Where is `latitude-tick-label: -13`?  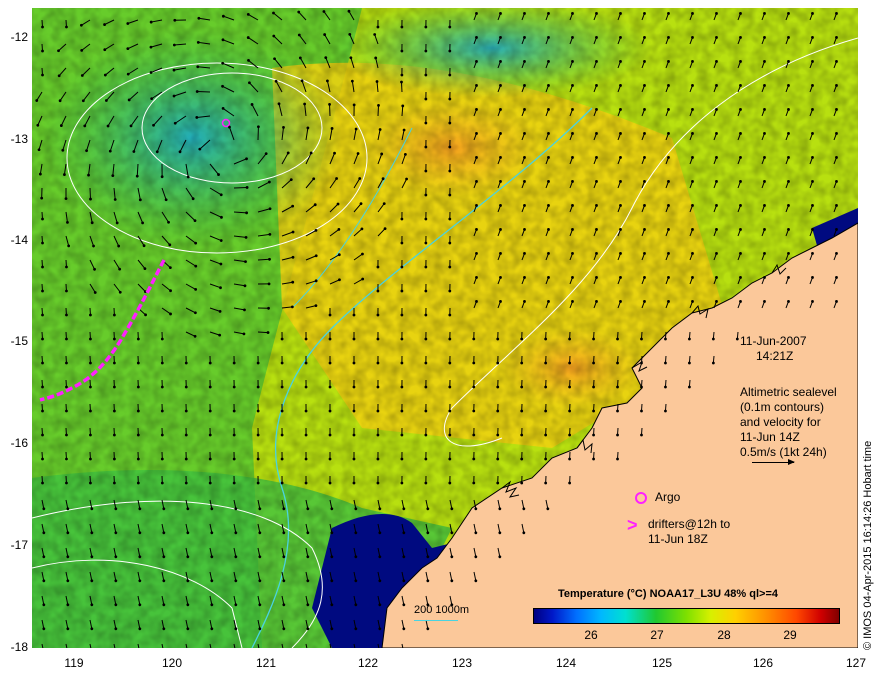
latitude-tick-label: -13 is located at coordinates (19, 139).